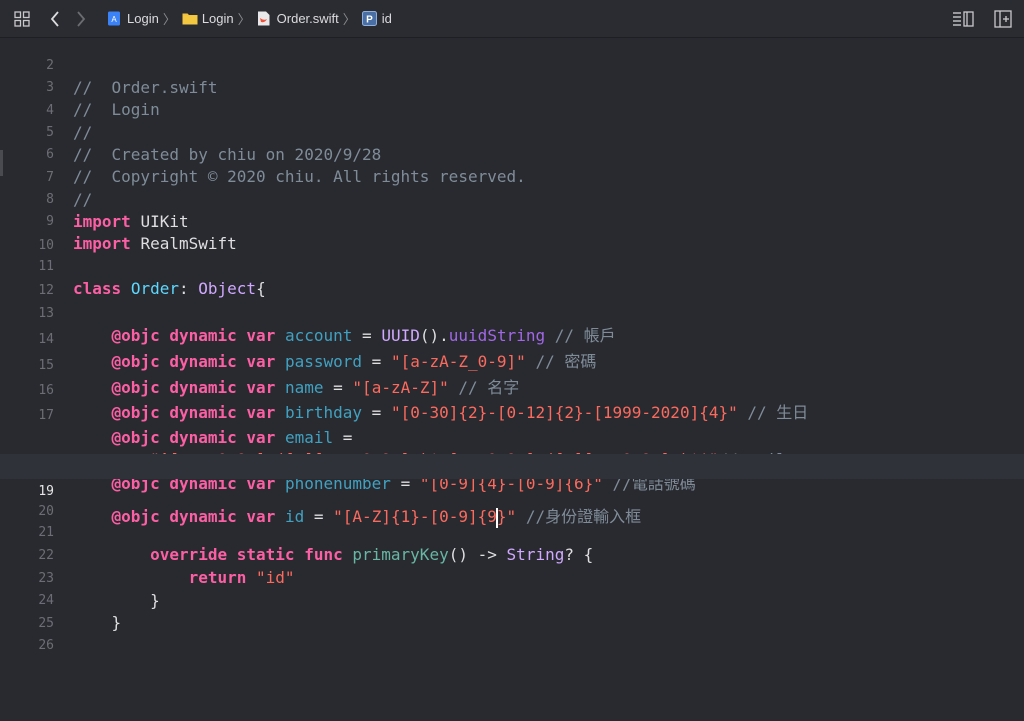 The image size is (1024, 721). I want to click on minimap-icon, so click(963, 19).